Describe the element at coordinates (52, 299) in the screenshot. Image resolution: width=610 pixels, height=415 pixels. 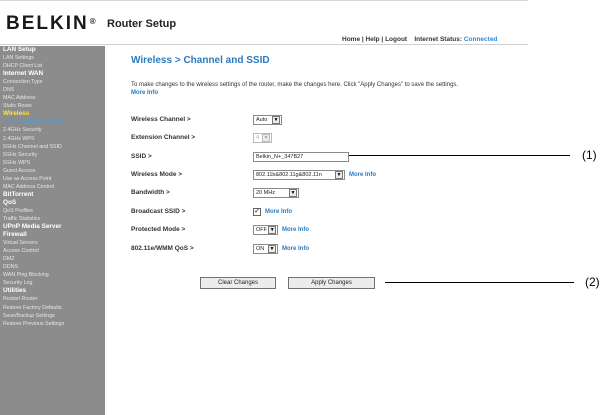
I see `sidebar-item-restart-router: Restart Router` at that location.